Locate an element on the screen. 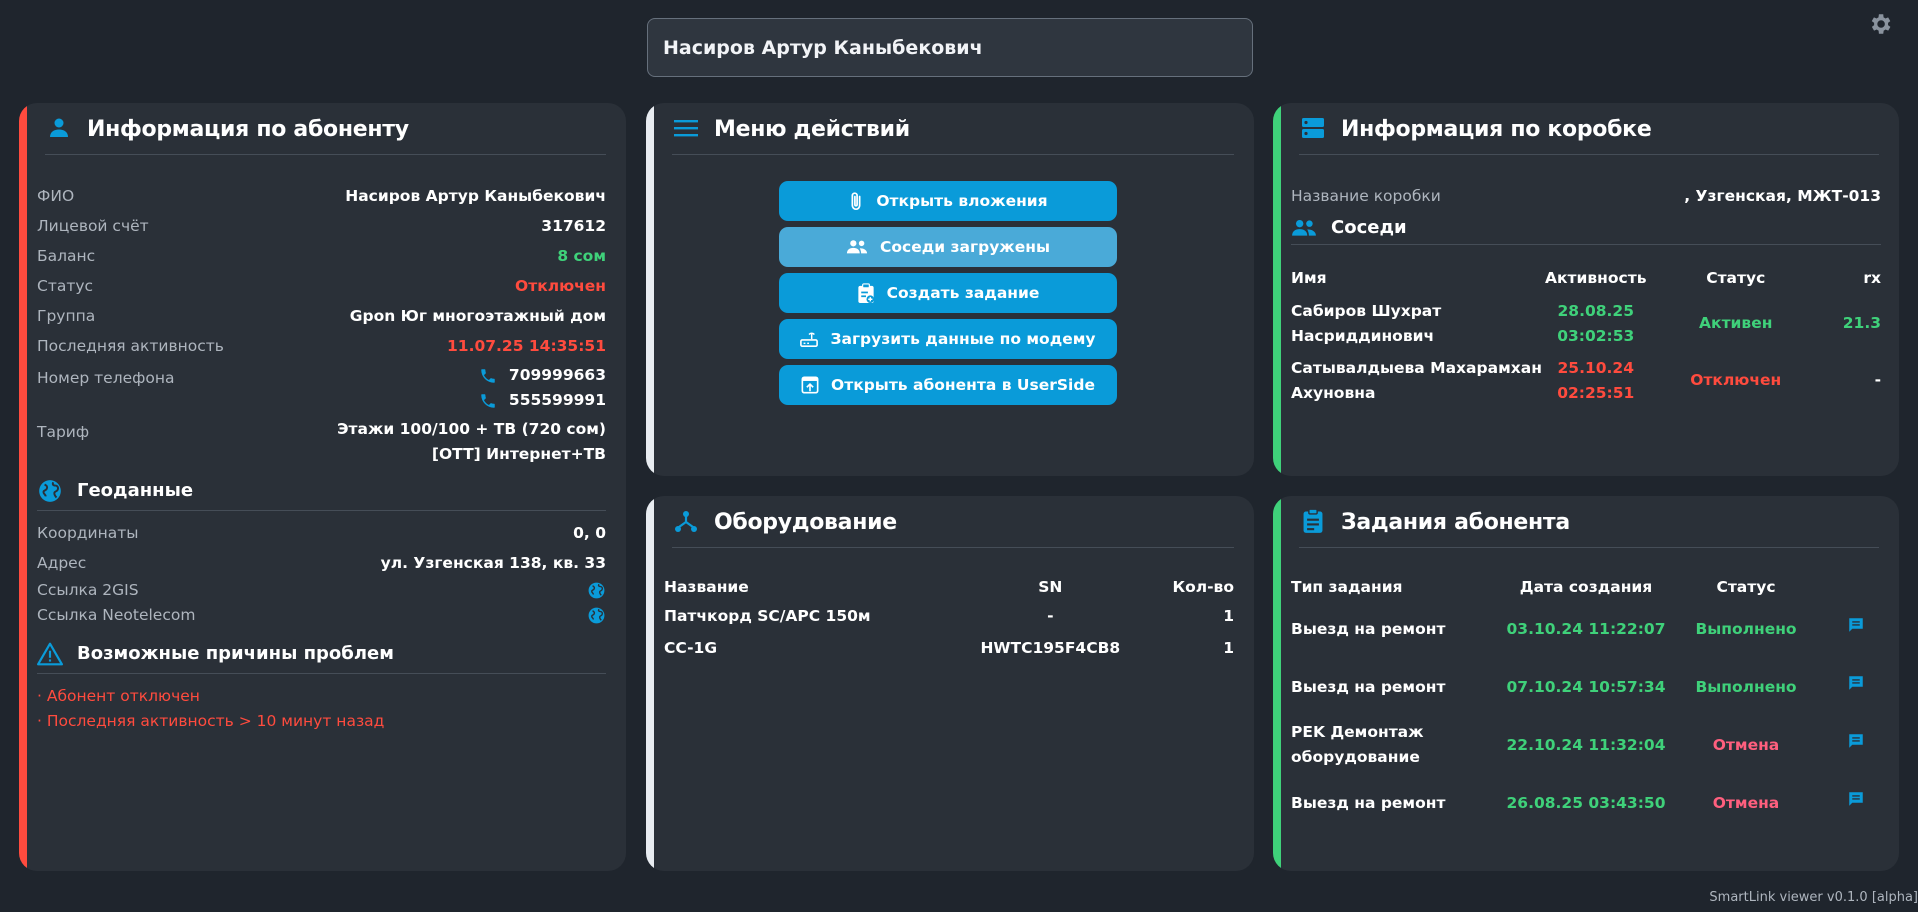 The height and width of the screenshot is (912, 1918). equipment-qty: 1 is located at coordinates (1228, 648).